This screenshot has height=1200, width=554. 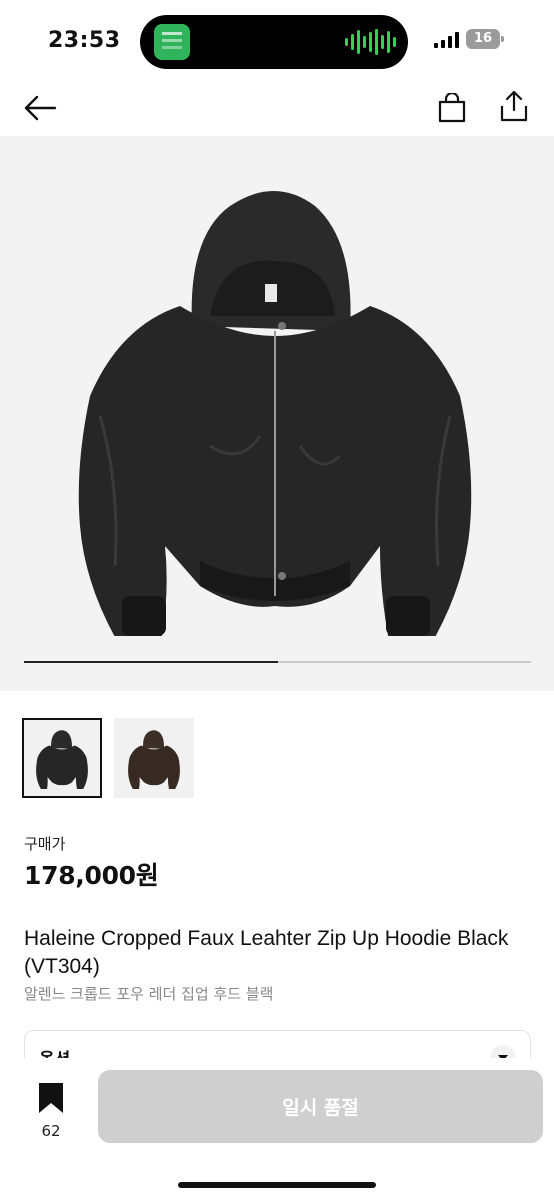 What do you see at coordinates (51, 1131) in the screenshot?
I see `wishlist-count: 62` at bounding box center [51, 1131].